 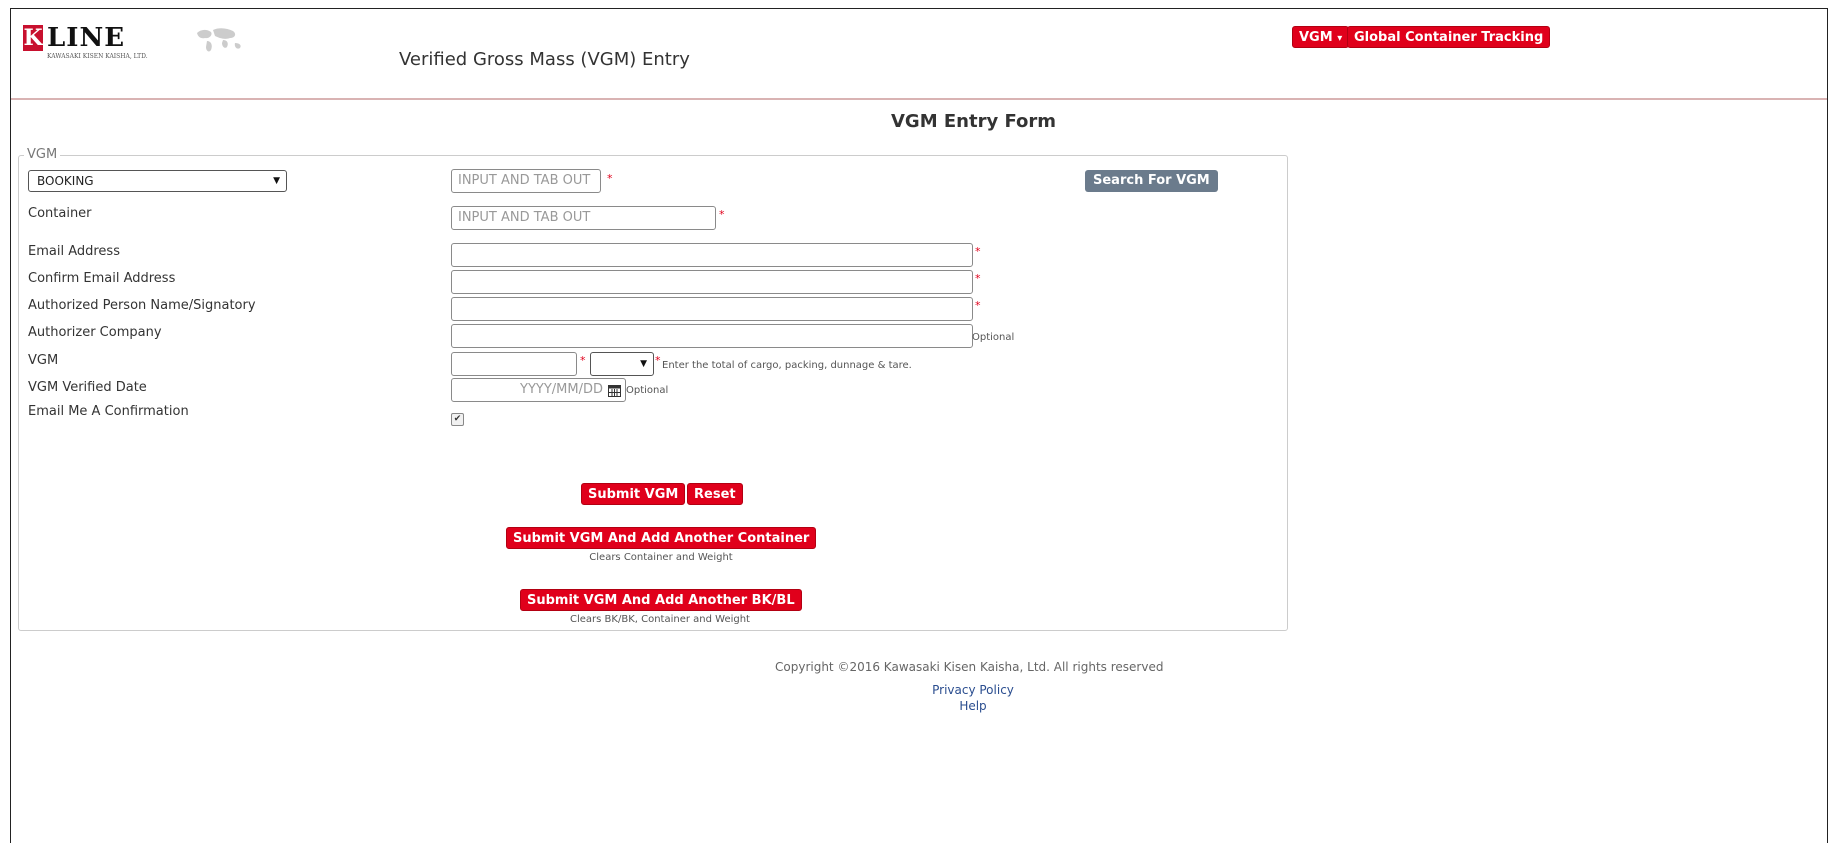 I want to click on world-map-icon, so click(x=219, y=40).